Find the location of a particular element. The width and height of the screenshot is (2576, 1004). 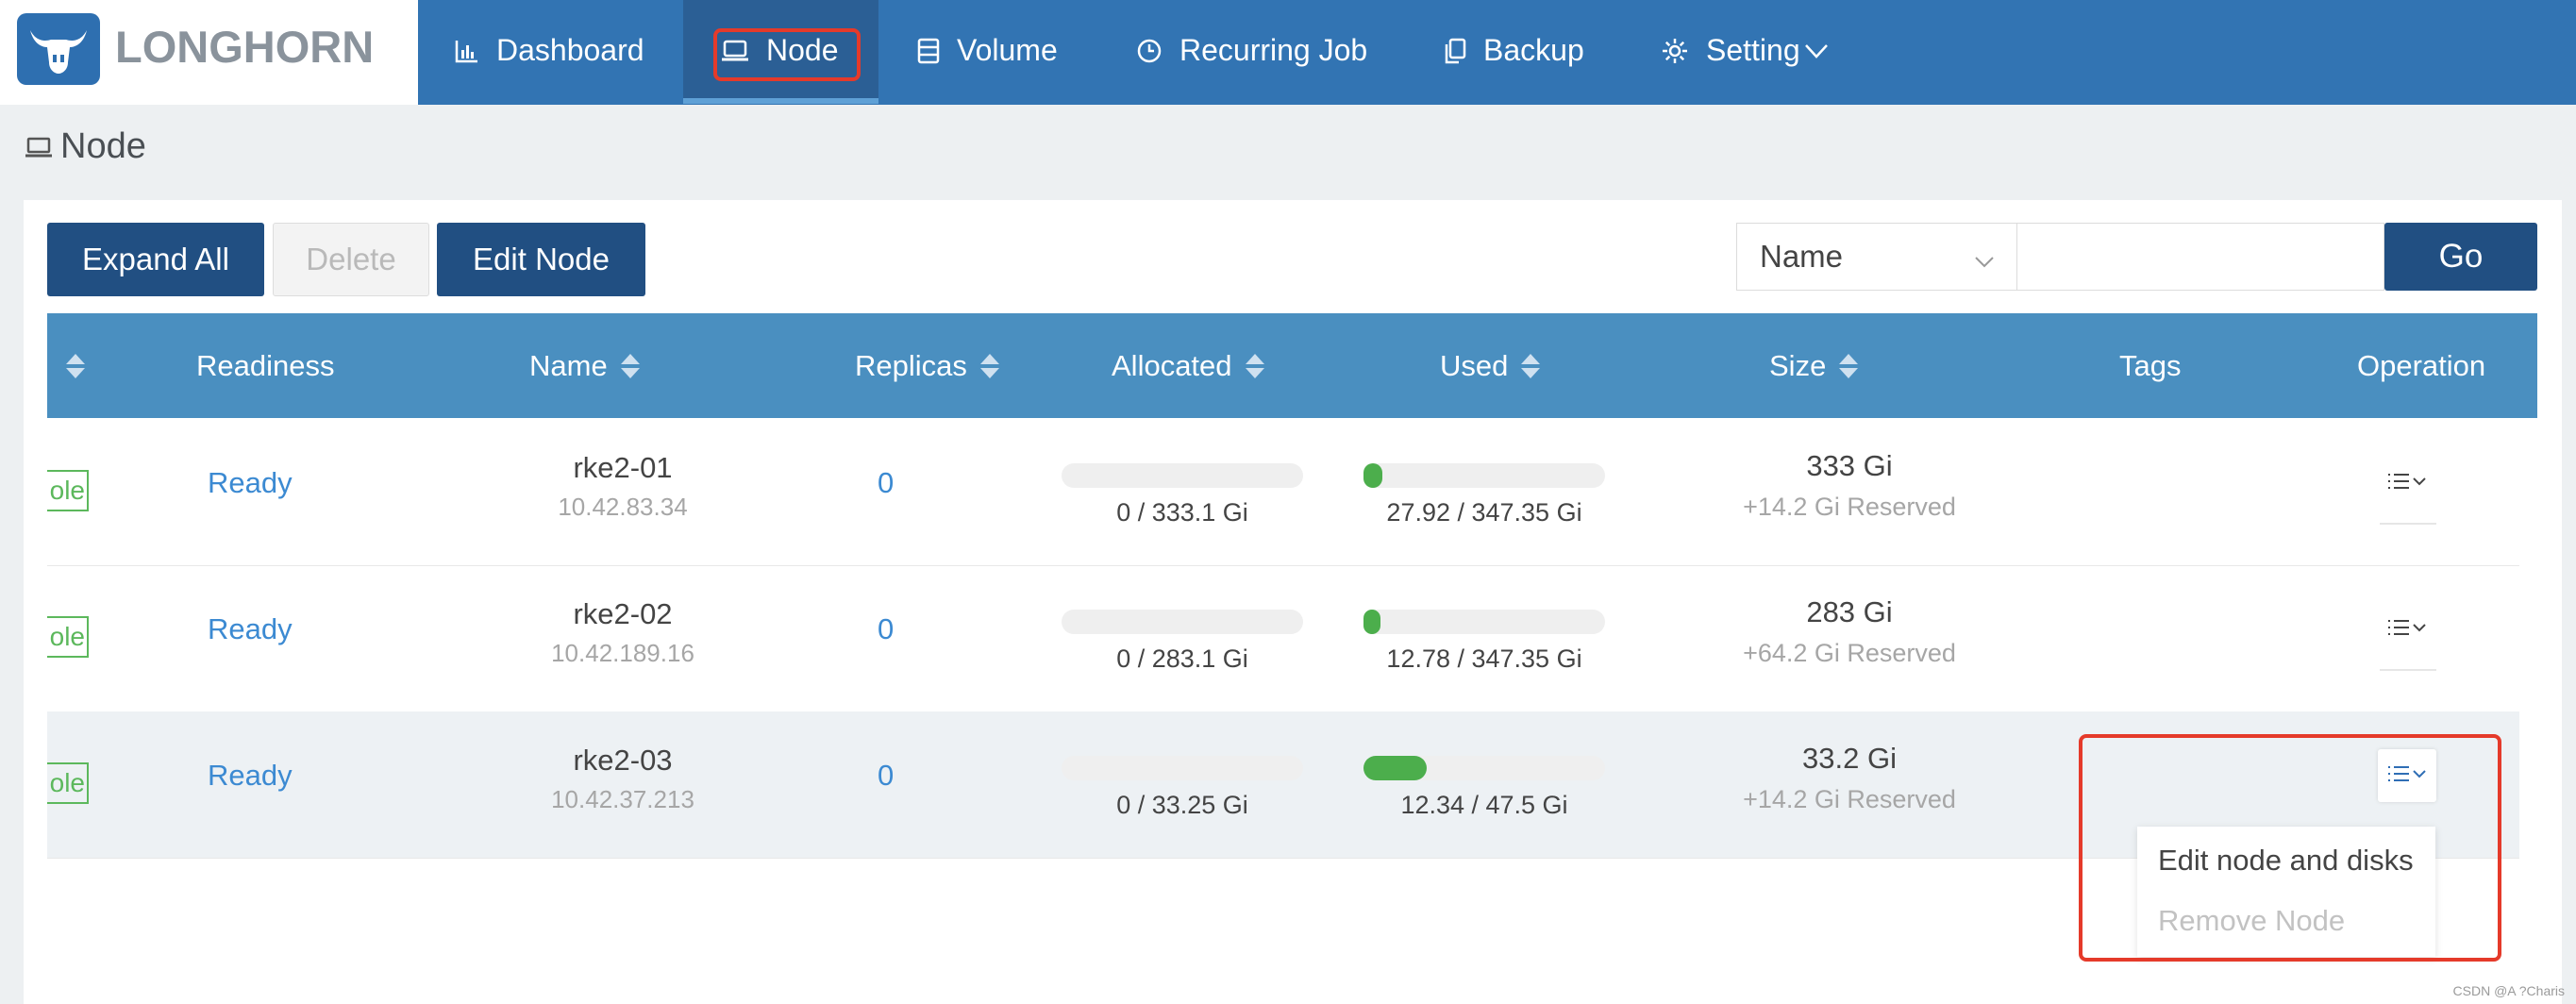

logo: LONGHORN is located at coordinates (209, 52).